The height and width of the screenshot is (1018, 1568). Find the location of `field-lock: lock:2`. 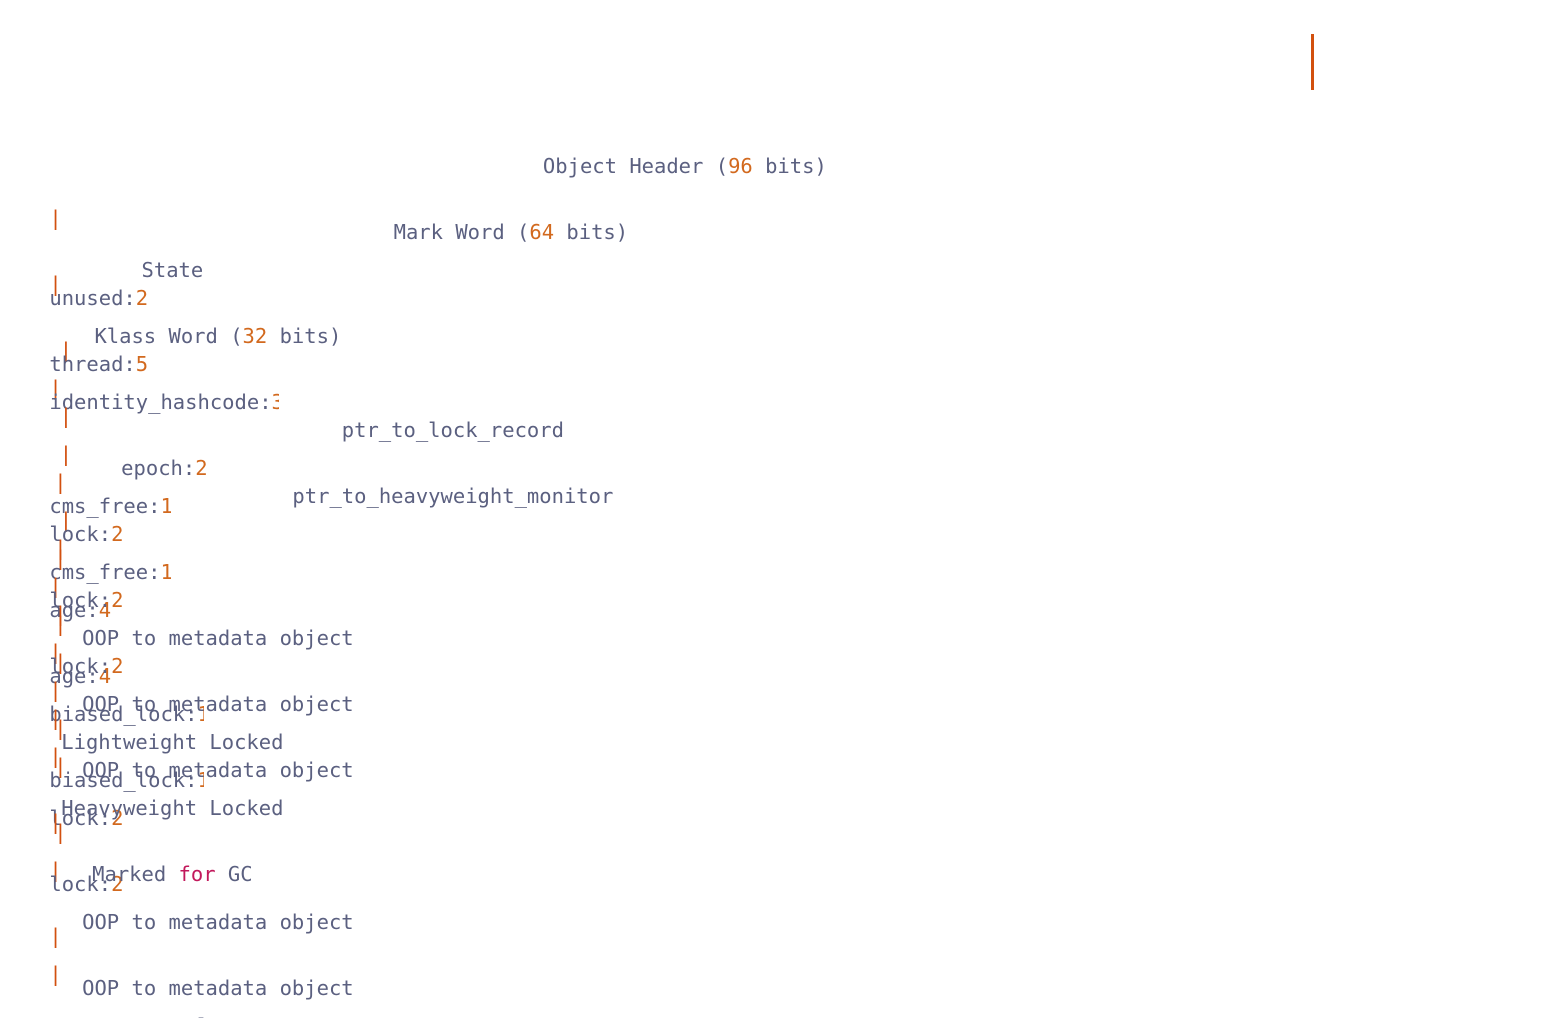

field-lock: lock:2 is located at coordinates (86, 666).